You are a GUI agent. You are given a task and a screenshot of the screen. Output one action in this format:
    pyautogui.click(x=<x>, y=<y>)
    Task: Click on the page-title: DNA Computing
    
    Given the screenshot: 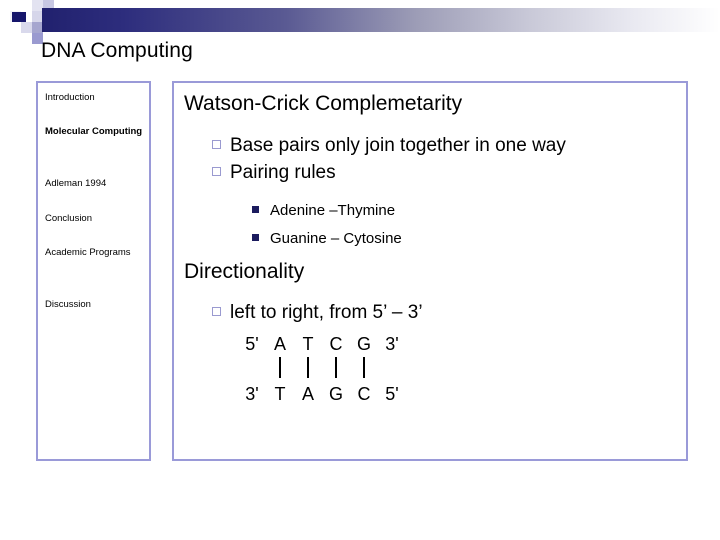 What is the action you would take?
    pyautogui.click(x=117, y=50)
    